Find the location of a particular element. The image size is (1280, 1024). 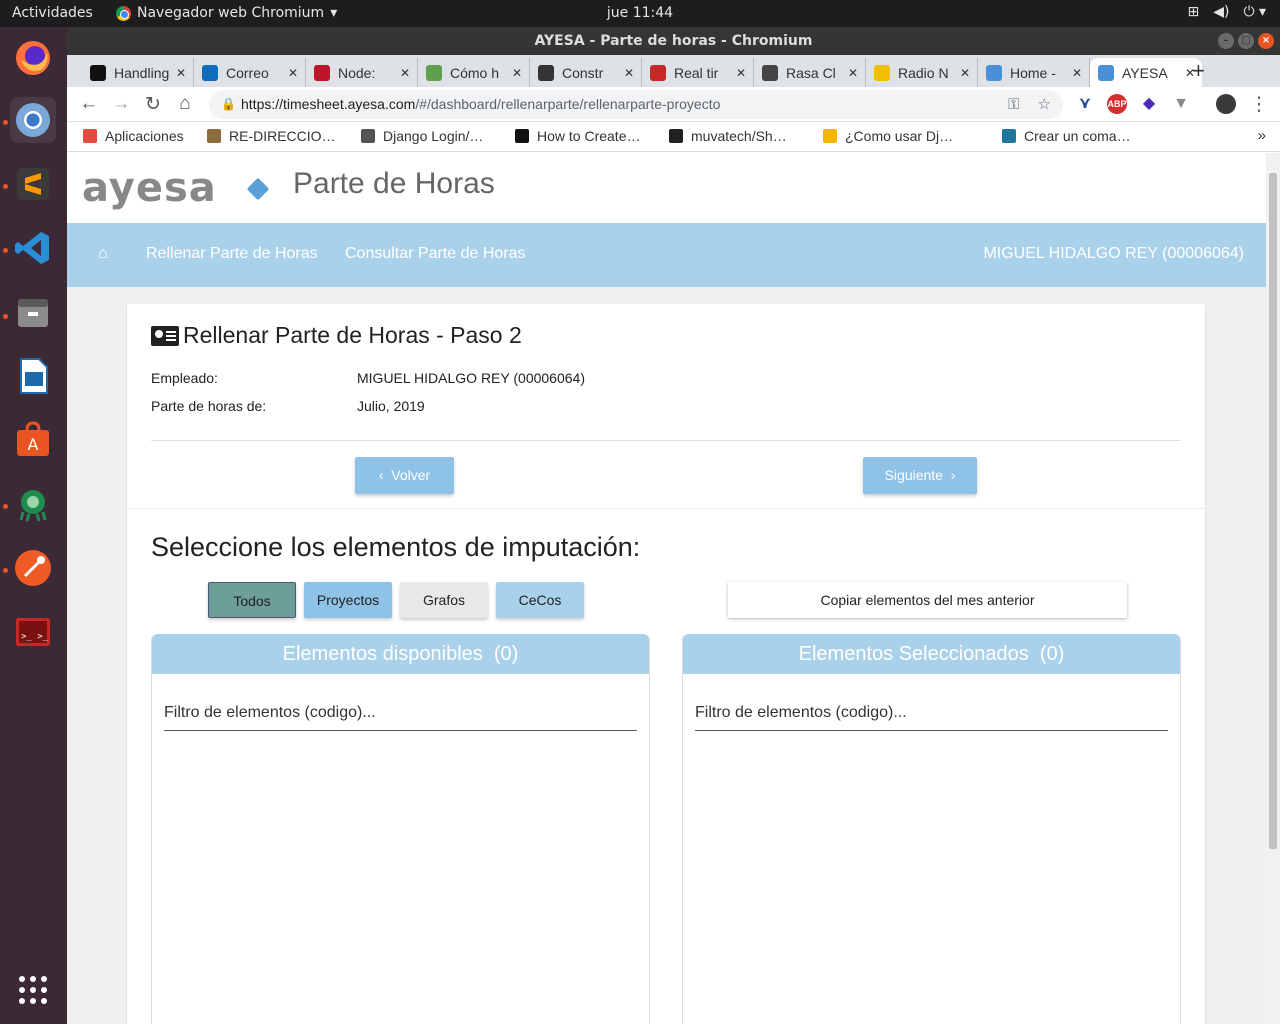

browser-tab: Radio N ✕ is located at coordinates (922, 72).